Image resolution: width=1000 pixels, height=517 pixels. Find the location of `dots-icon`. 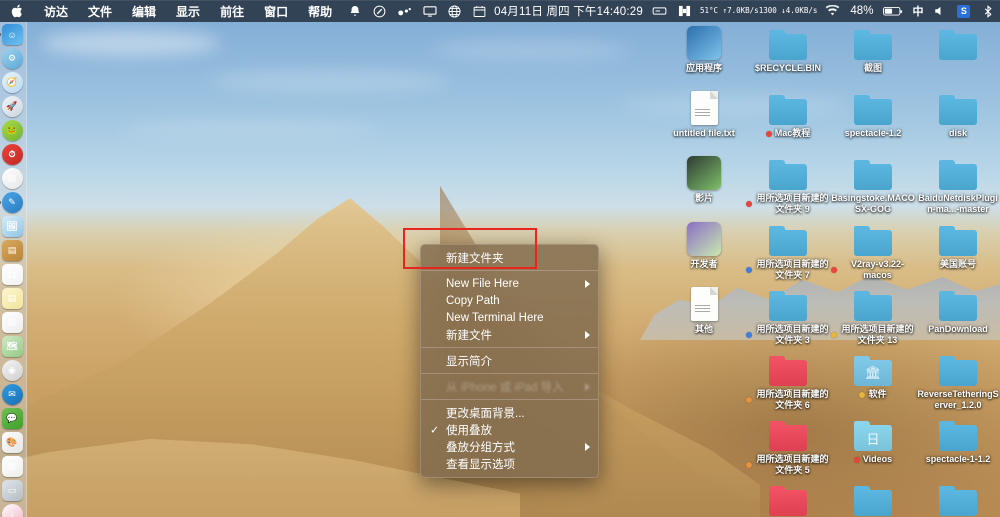

dots-icon is located at coordinates (404, 11).